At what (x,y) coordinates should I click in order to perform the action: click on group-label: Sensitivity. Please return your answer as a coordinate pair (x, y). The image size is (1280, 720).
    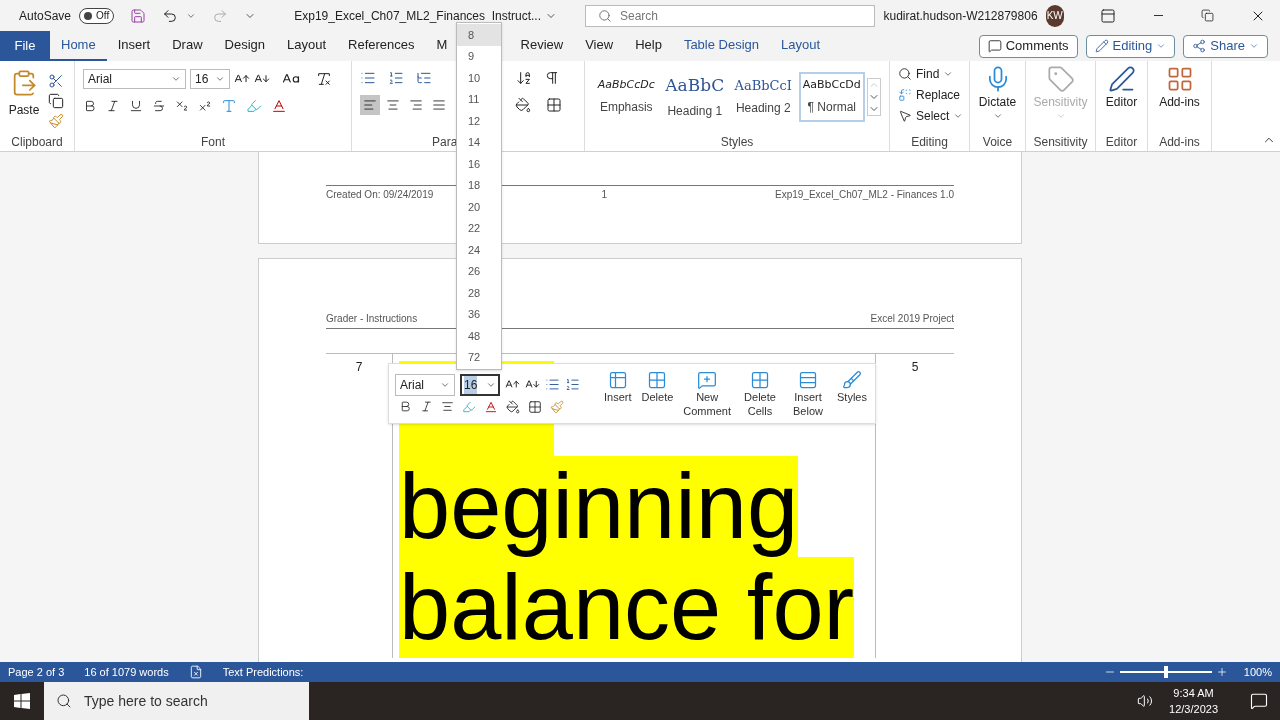
    Looking at the image, I should click on (1060, 142).